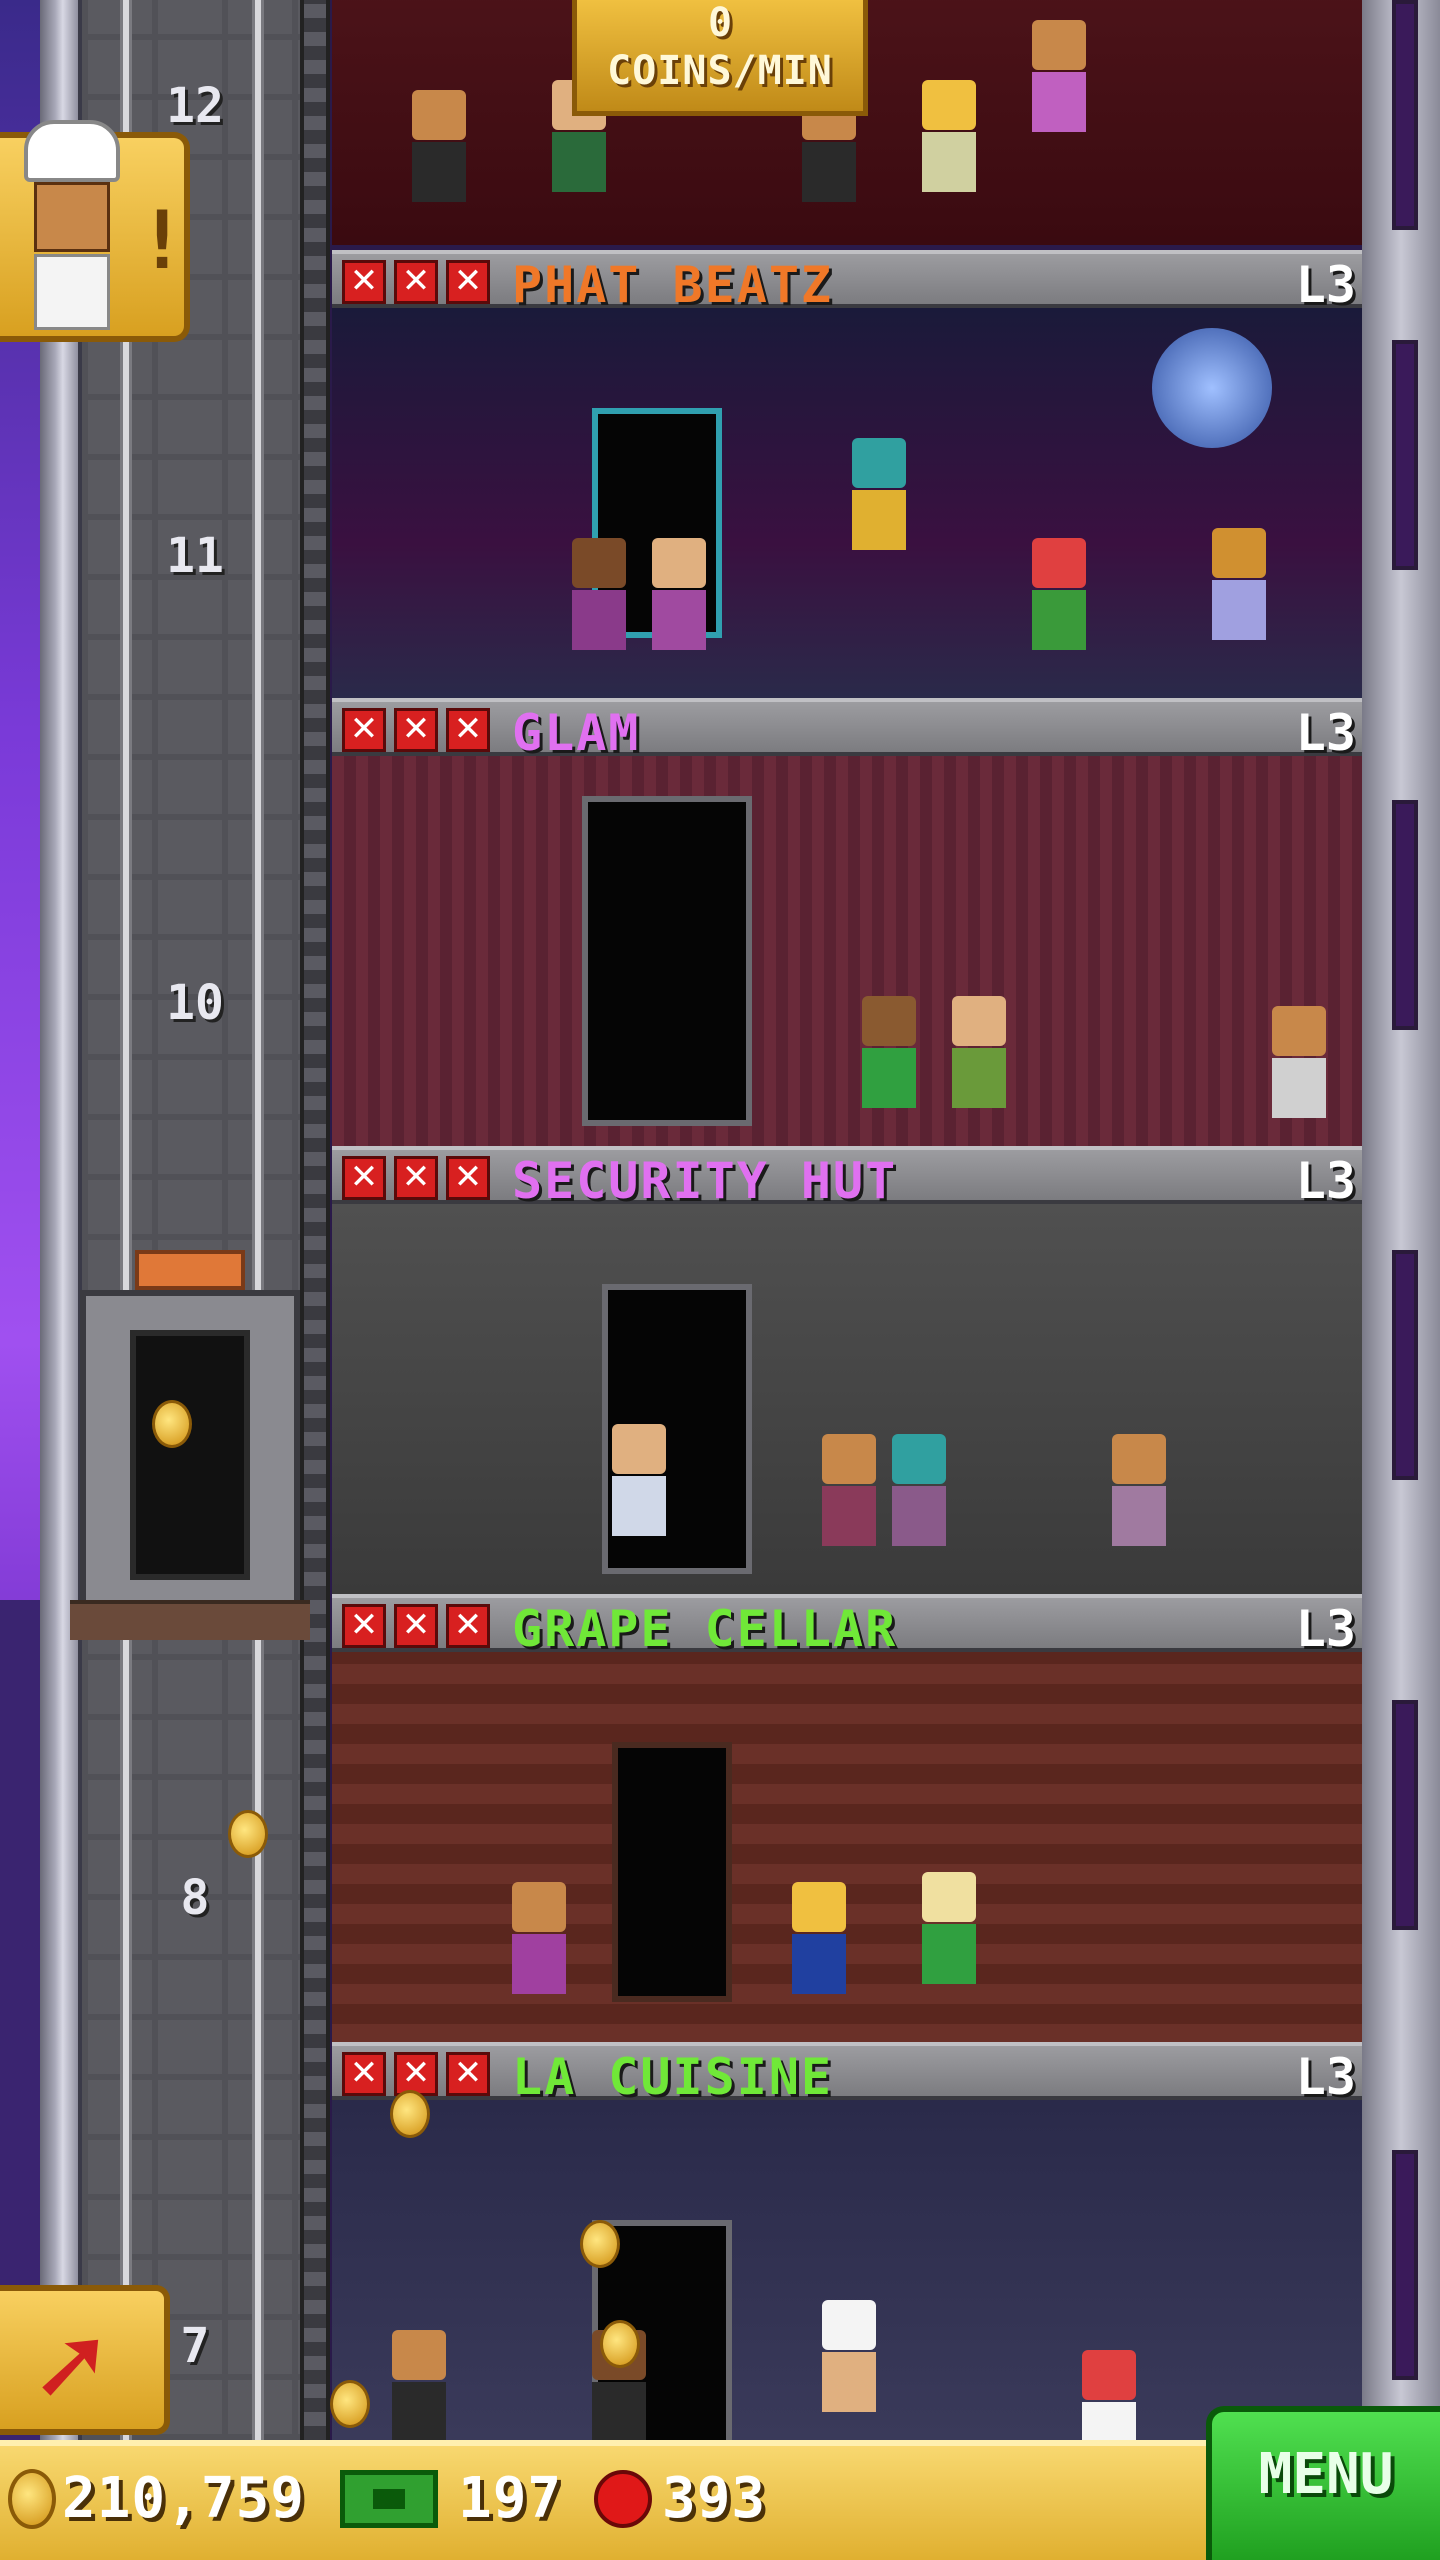 This screenshot has width=1440, height=2560. I want to click on floor-header: ✕ ✕ ✕ LA CUISINE L3, so click(847, 2074).